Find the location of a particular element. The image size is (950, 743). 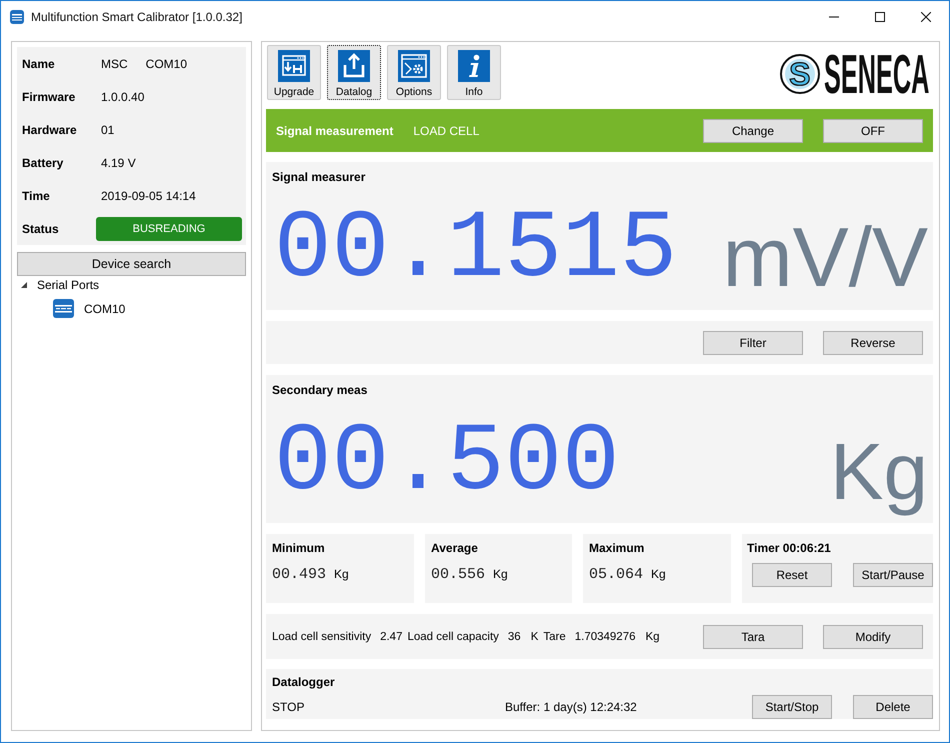

field-label: Load cell sensitivity is located at coordinates (322, 636).